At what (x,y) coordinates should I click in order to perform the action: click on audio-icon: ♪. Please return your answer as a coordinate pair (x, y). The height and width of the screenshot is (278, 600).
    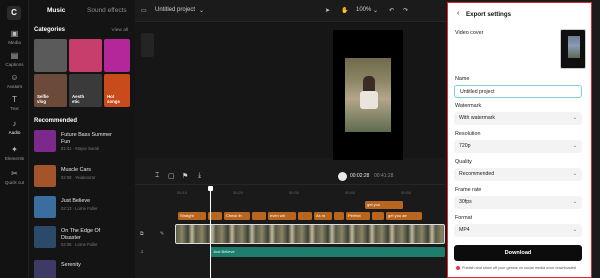
    Looking at the image, I should click on (14, 123).